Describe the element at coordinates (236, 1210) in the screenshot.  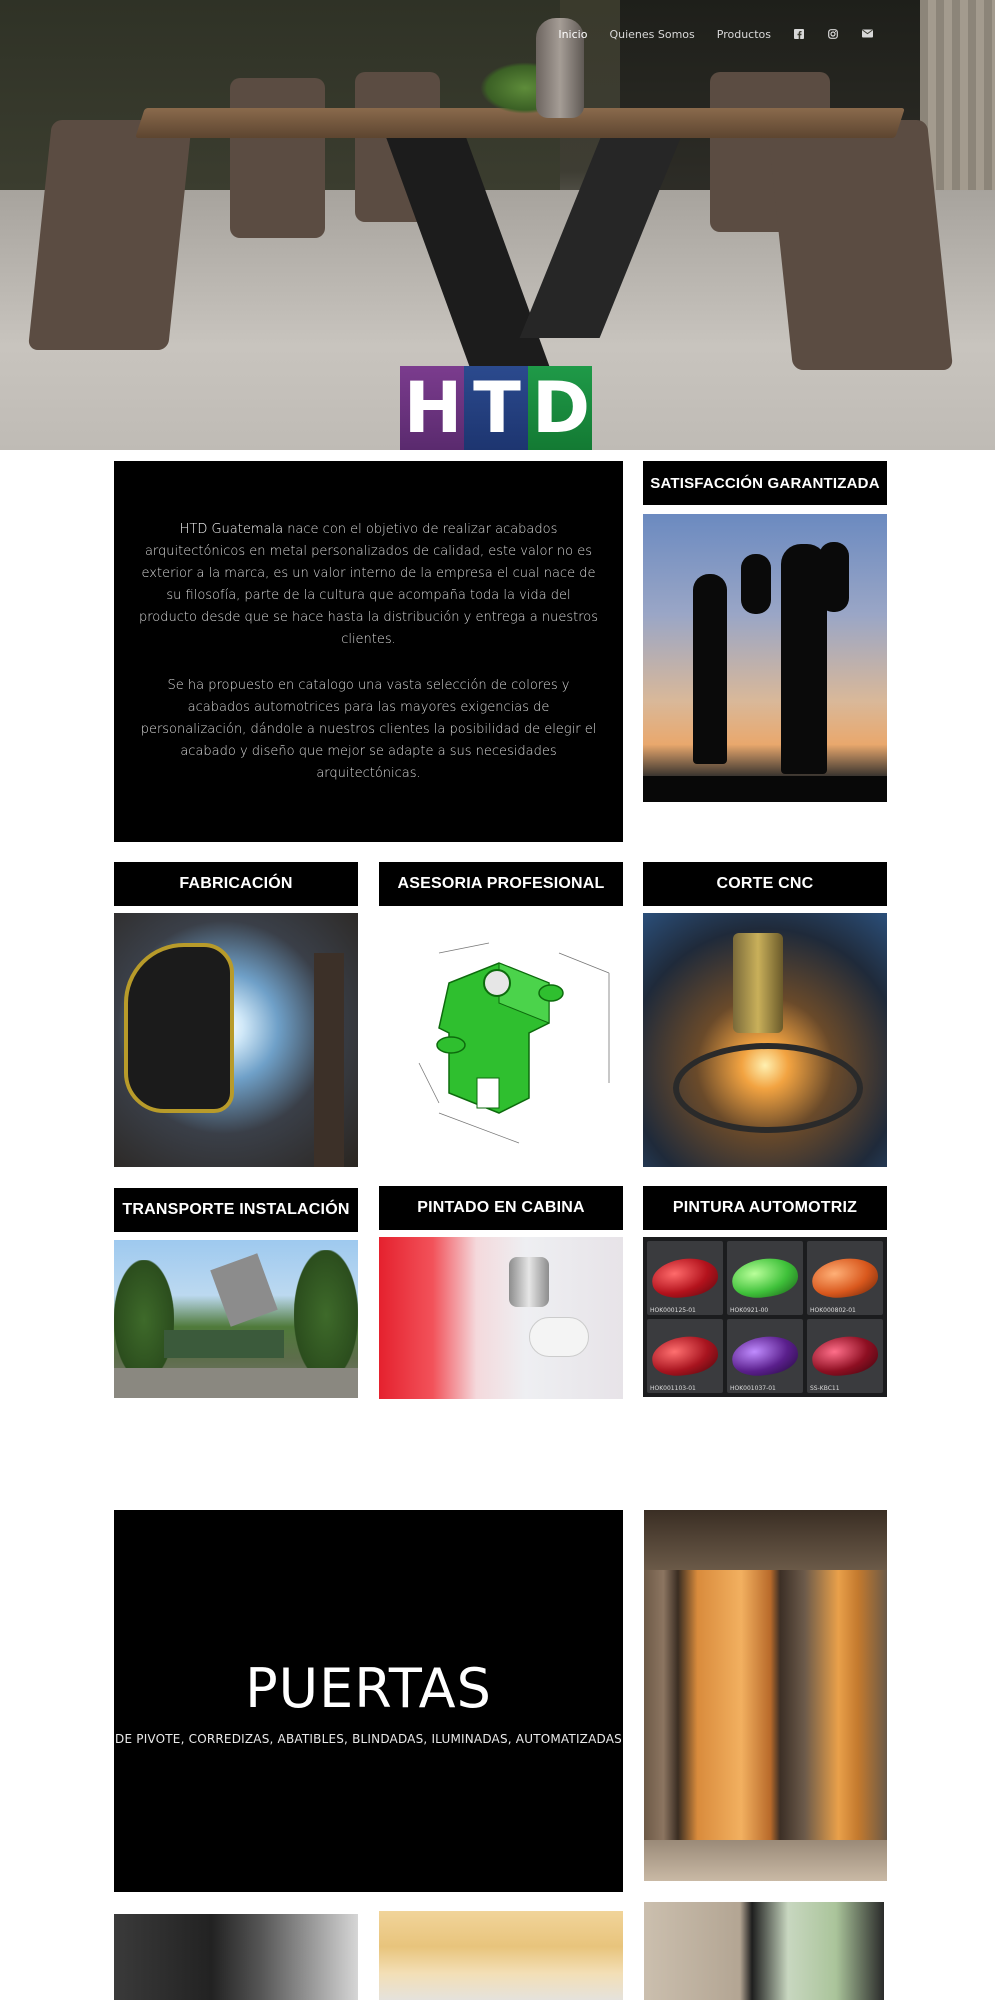
I see `label-transporte: TRANSPORTE INSTALACIÓN` at that location.